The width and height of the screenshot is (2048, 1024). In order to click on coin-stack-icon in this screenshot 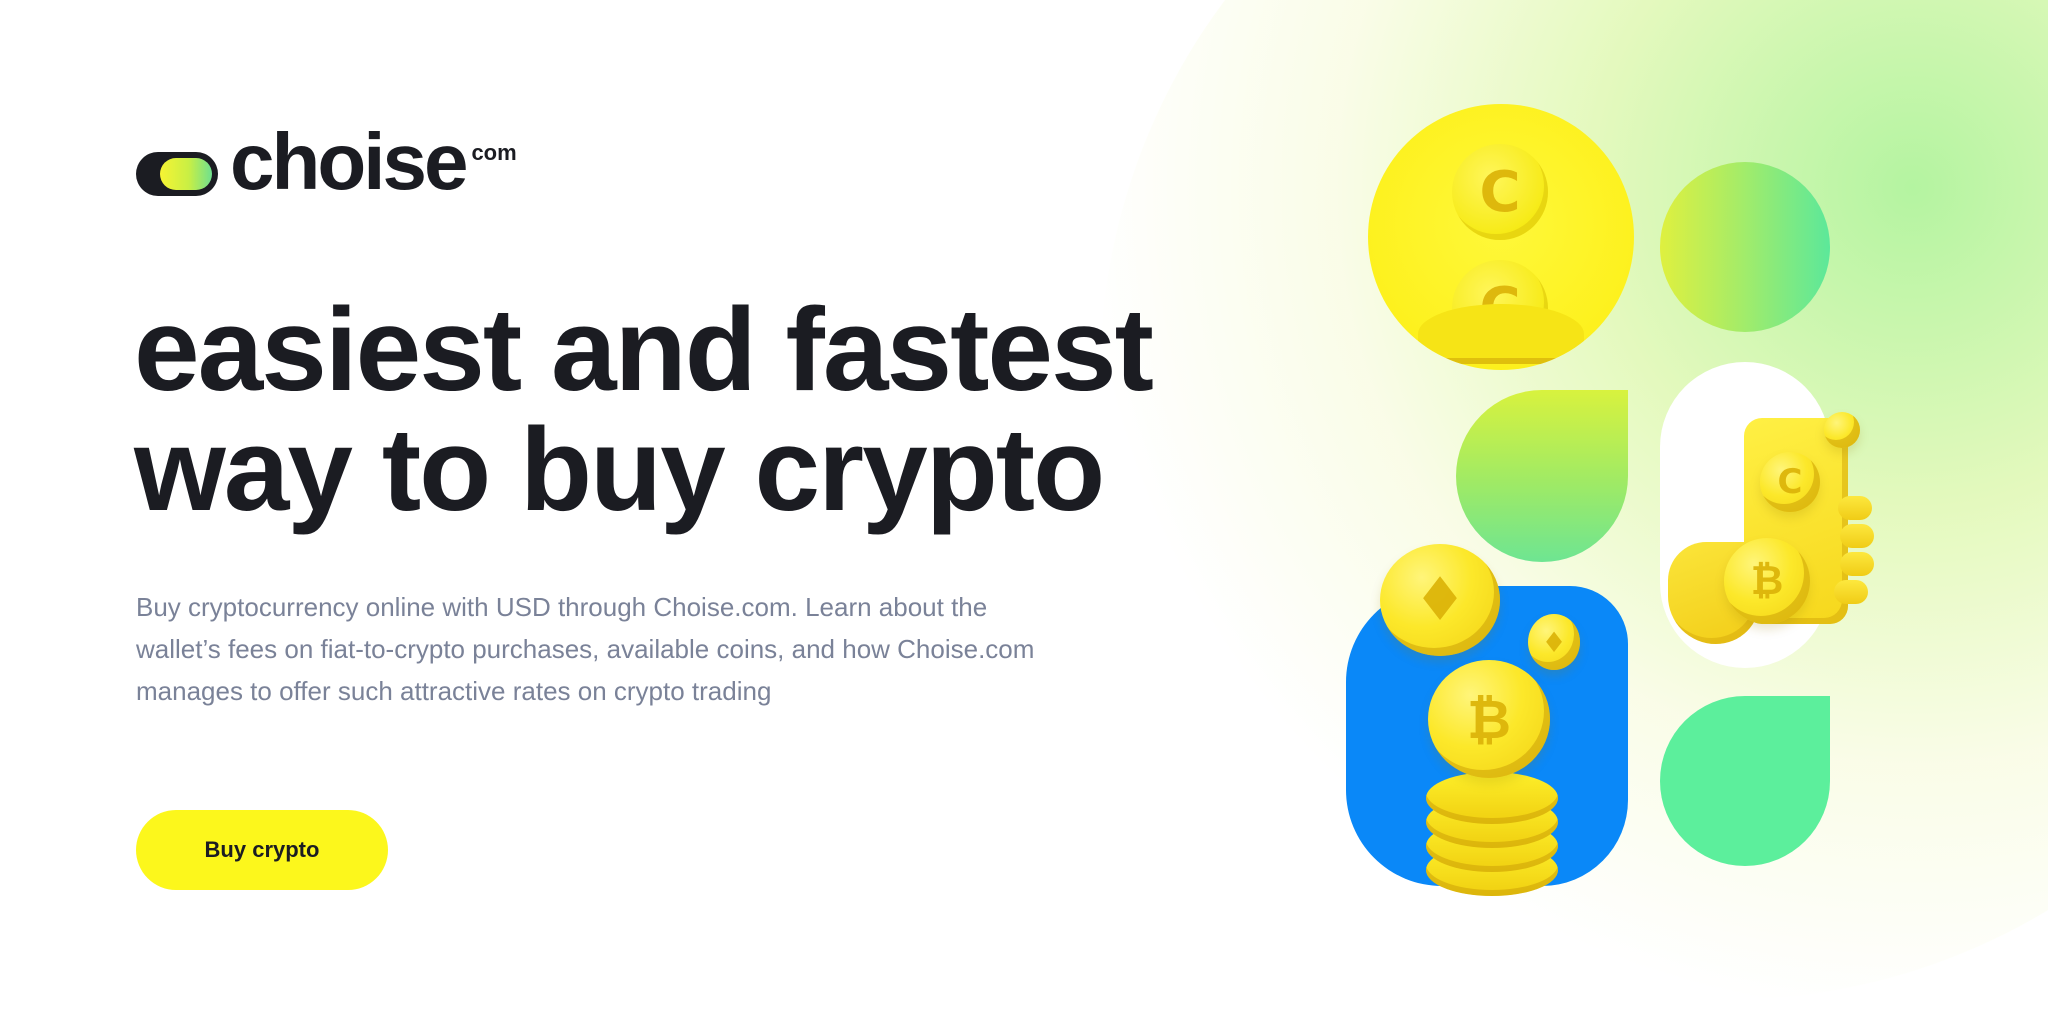, I will do `click(1492, 798)`.